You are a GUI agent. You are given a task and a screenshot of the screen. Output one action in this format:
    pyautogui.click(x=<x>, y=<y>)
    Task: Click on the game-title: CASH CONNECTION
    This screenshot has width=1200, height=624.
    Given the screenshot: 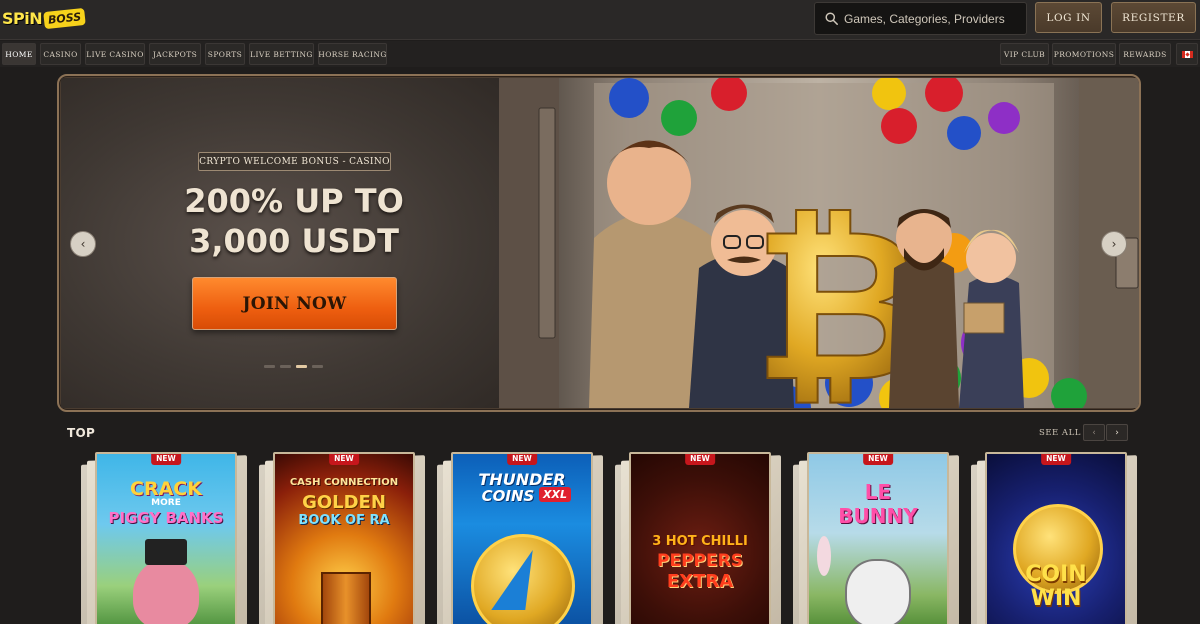 What is the action you would take?
    pyautogui.click(x=344, y=482)
    